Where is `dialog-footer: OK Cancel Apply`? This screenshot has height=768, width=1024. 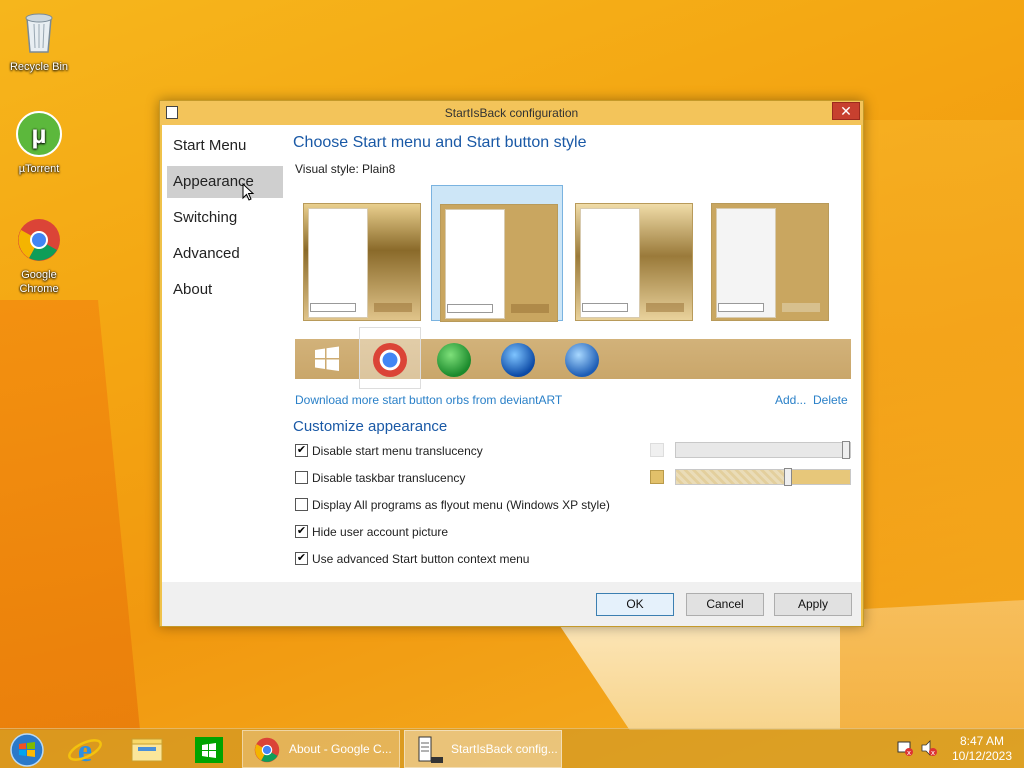 dialog-footer: OK Cancel Apply is located at coordinates (511, 604).